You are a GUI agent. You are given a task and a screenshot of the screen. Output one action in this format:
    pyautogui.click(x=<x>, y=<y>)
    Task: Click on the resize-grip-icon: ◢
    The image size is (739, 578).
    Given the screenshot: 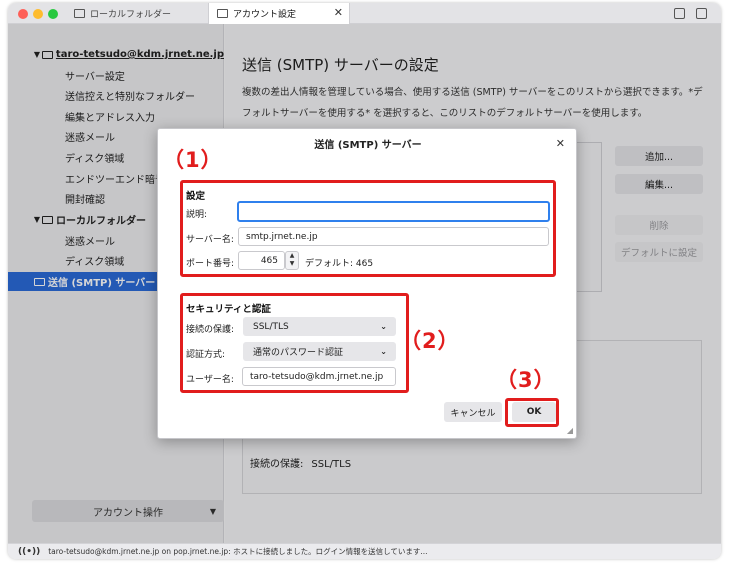 What is the action you would take?
    pyautogui.click(x=570, y=430)
    